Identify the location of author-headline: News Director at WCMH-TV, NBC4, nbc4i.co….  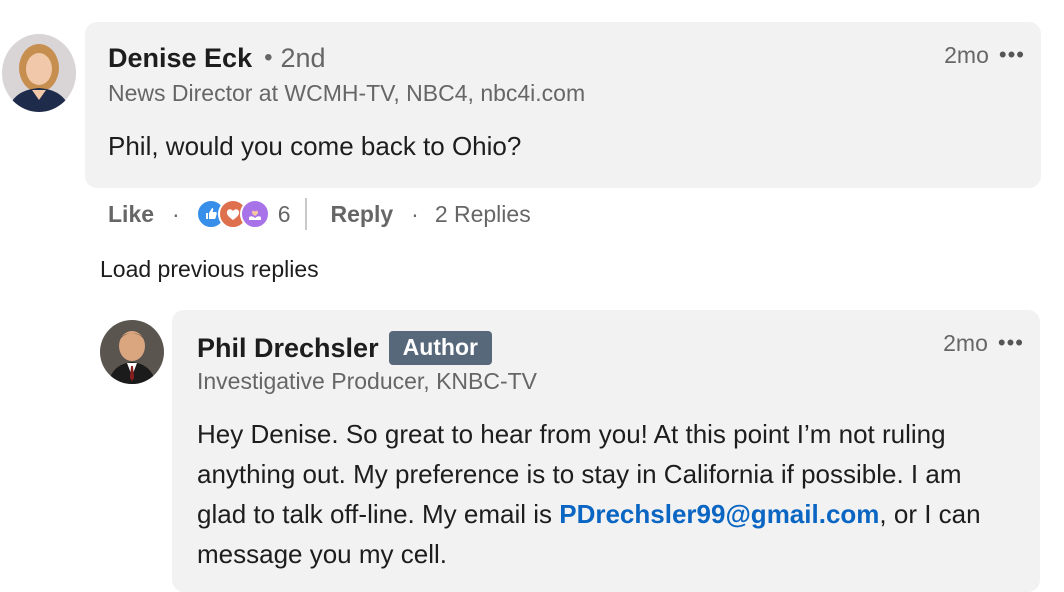
(347, 93).